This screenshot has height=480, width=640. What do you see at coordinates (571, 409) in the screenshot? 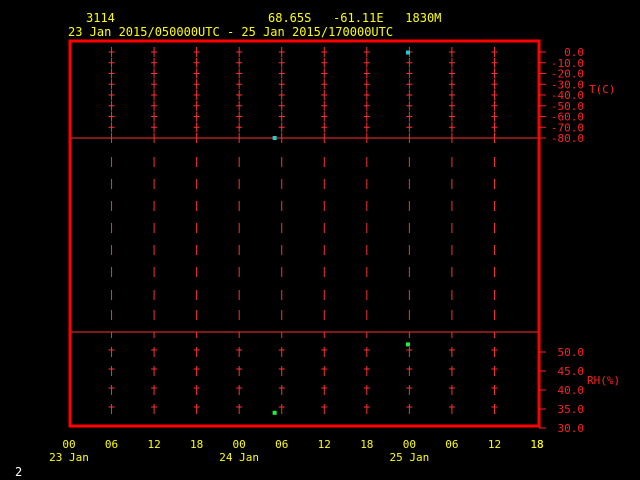
I see `y-tick-label-rh: 35.0` at bounding box center [571, 409].